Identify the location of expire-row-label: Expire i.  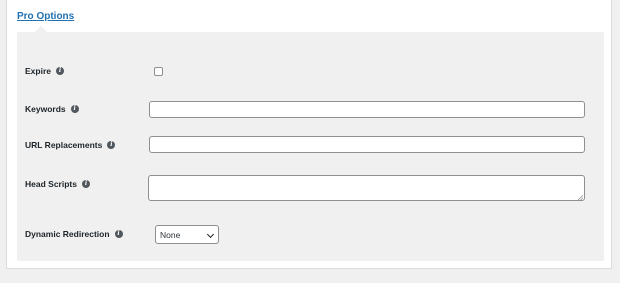
(44, 71).